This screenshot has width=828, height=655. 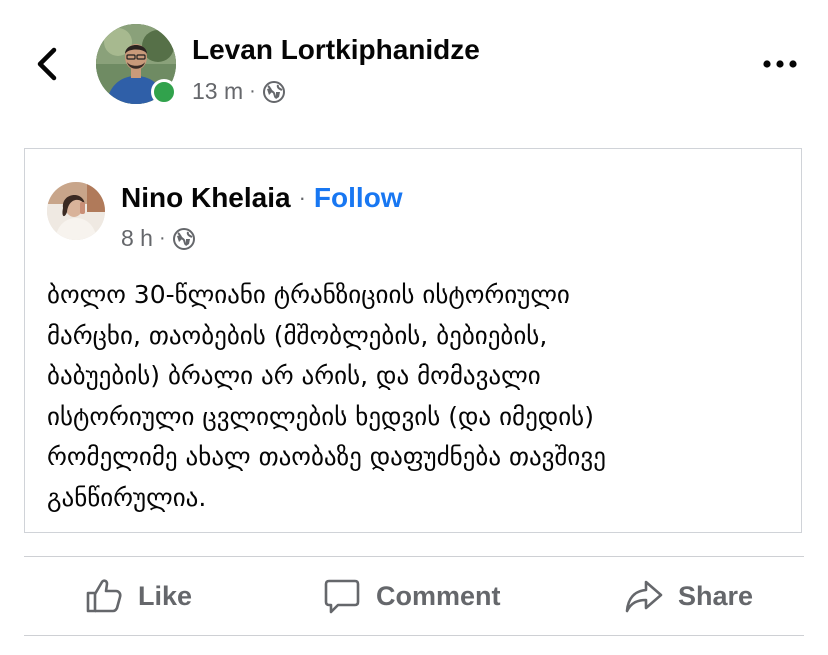 What do you see at coordinates (414, 635) in the screenshot?
I see `divider-bottom` at bounding box center [414, 635].